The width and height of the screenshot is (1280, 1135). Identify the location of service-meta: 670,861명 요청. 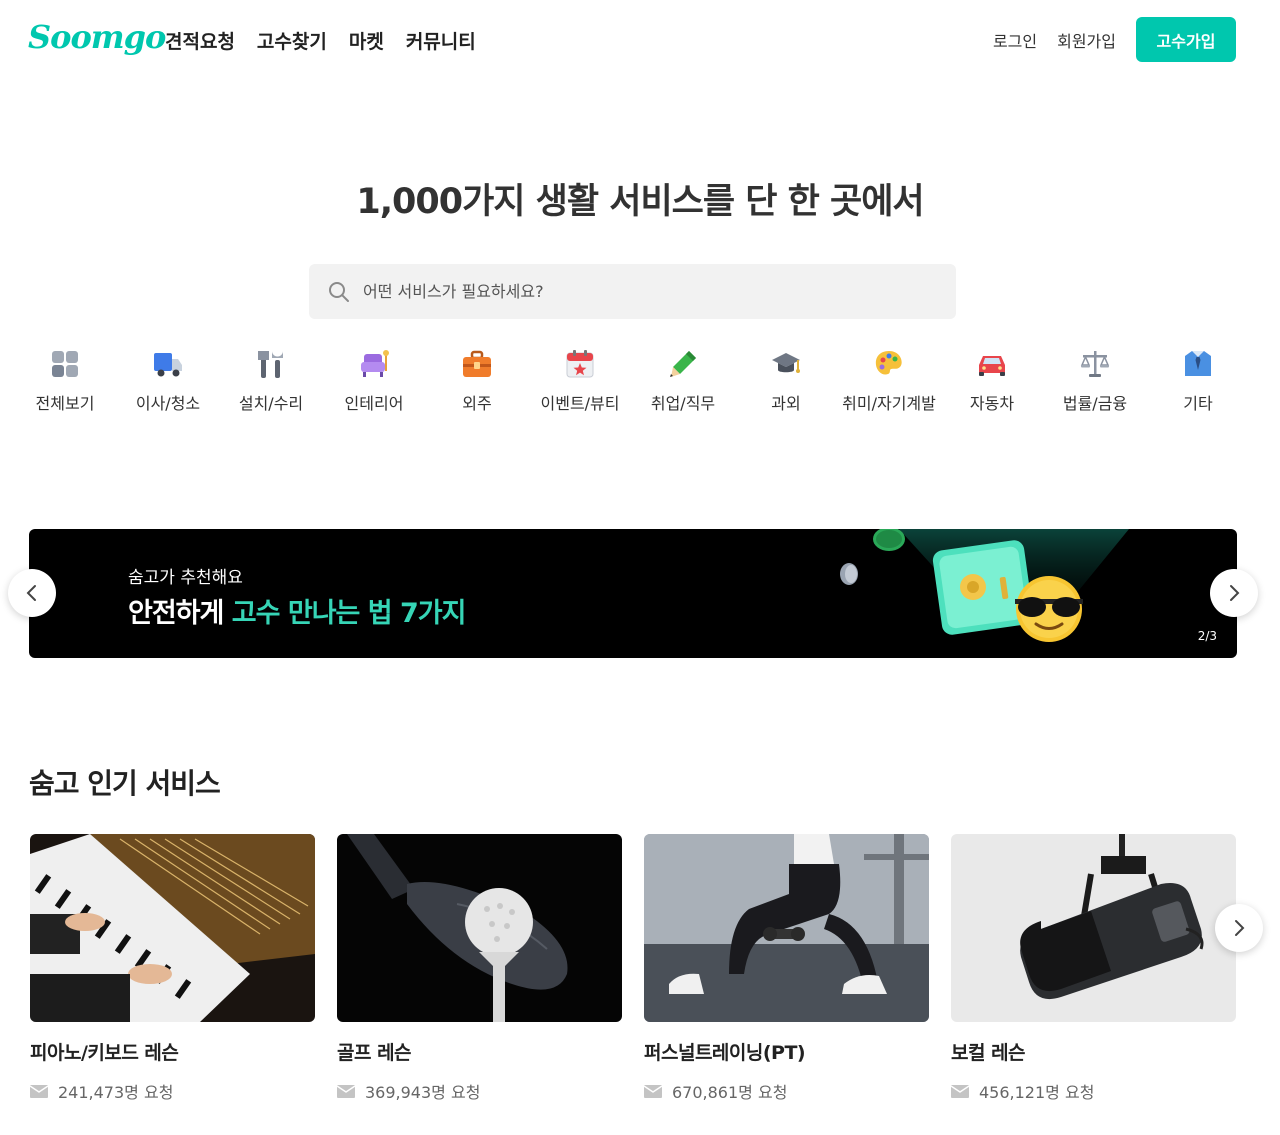
(786, 1091).